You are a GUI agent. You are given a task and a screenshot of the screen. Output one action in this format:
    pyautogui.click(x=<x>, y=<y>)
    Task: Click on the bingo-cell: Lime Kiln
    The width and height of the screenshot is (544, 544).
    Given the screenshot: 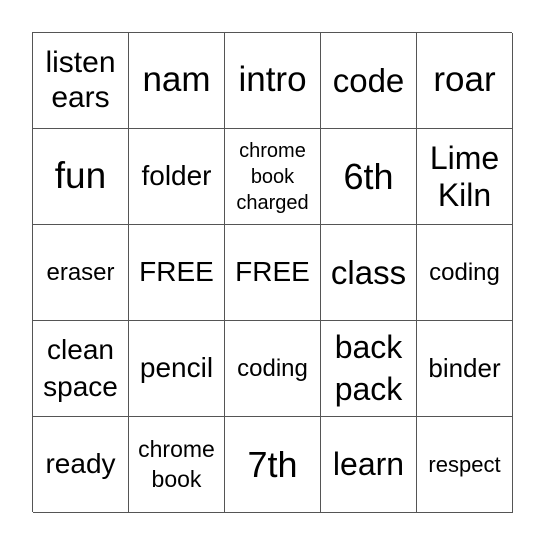 What is the action you would take?
    pyautogui.click(x=465, y=177)
    